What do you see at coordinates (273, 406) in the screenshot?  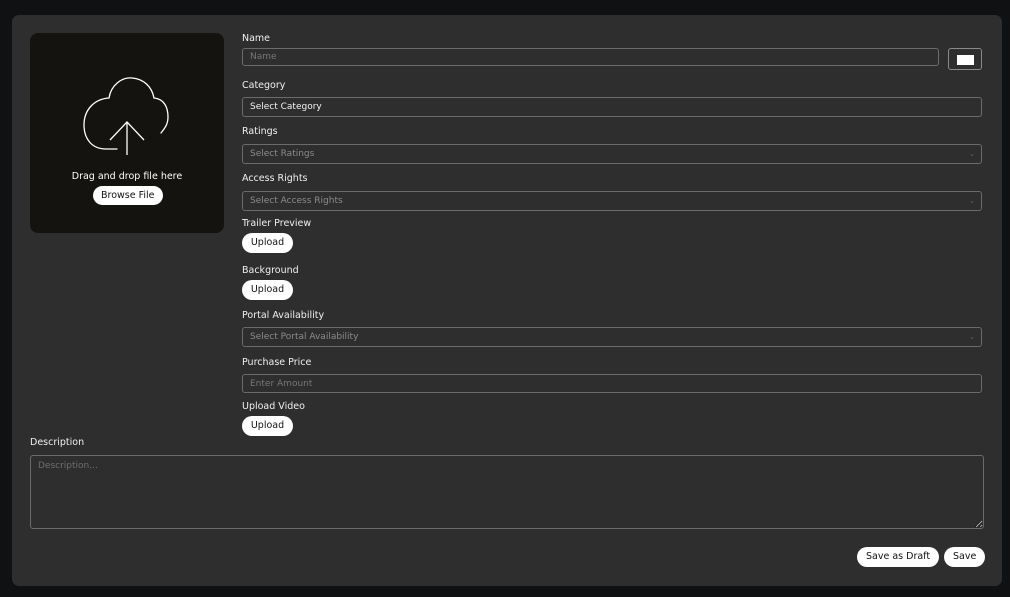 I see `upload-video-label: Upload Video` at bounding box center [273, 406].